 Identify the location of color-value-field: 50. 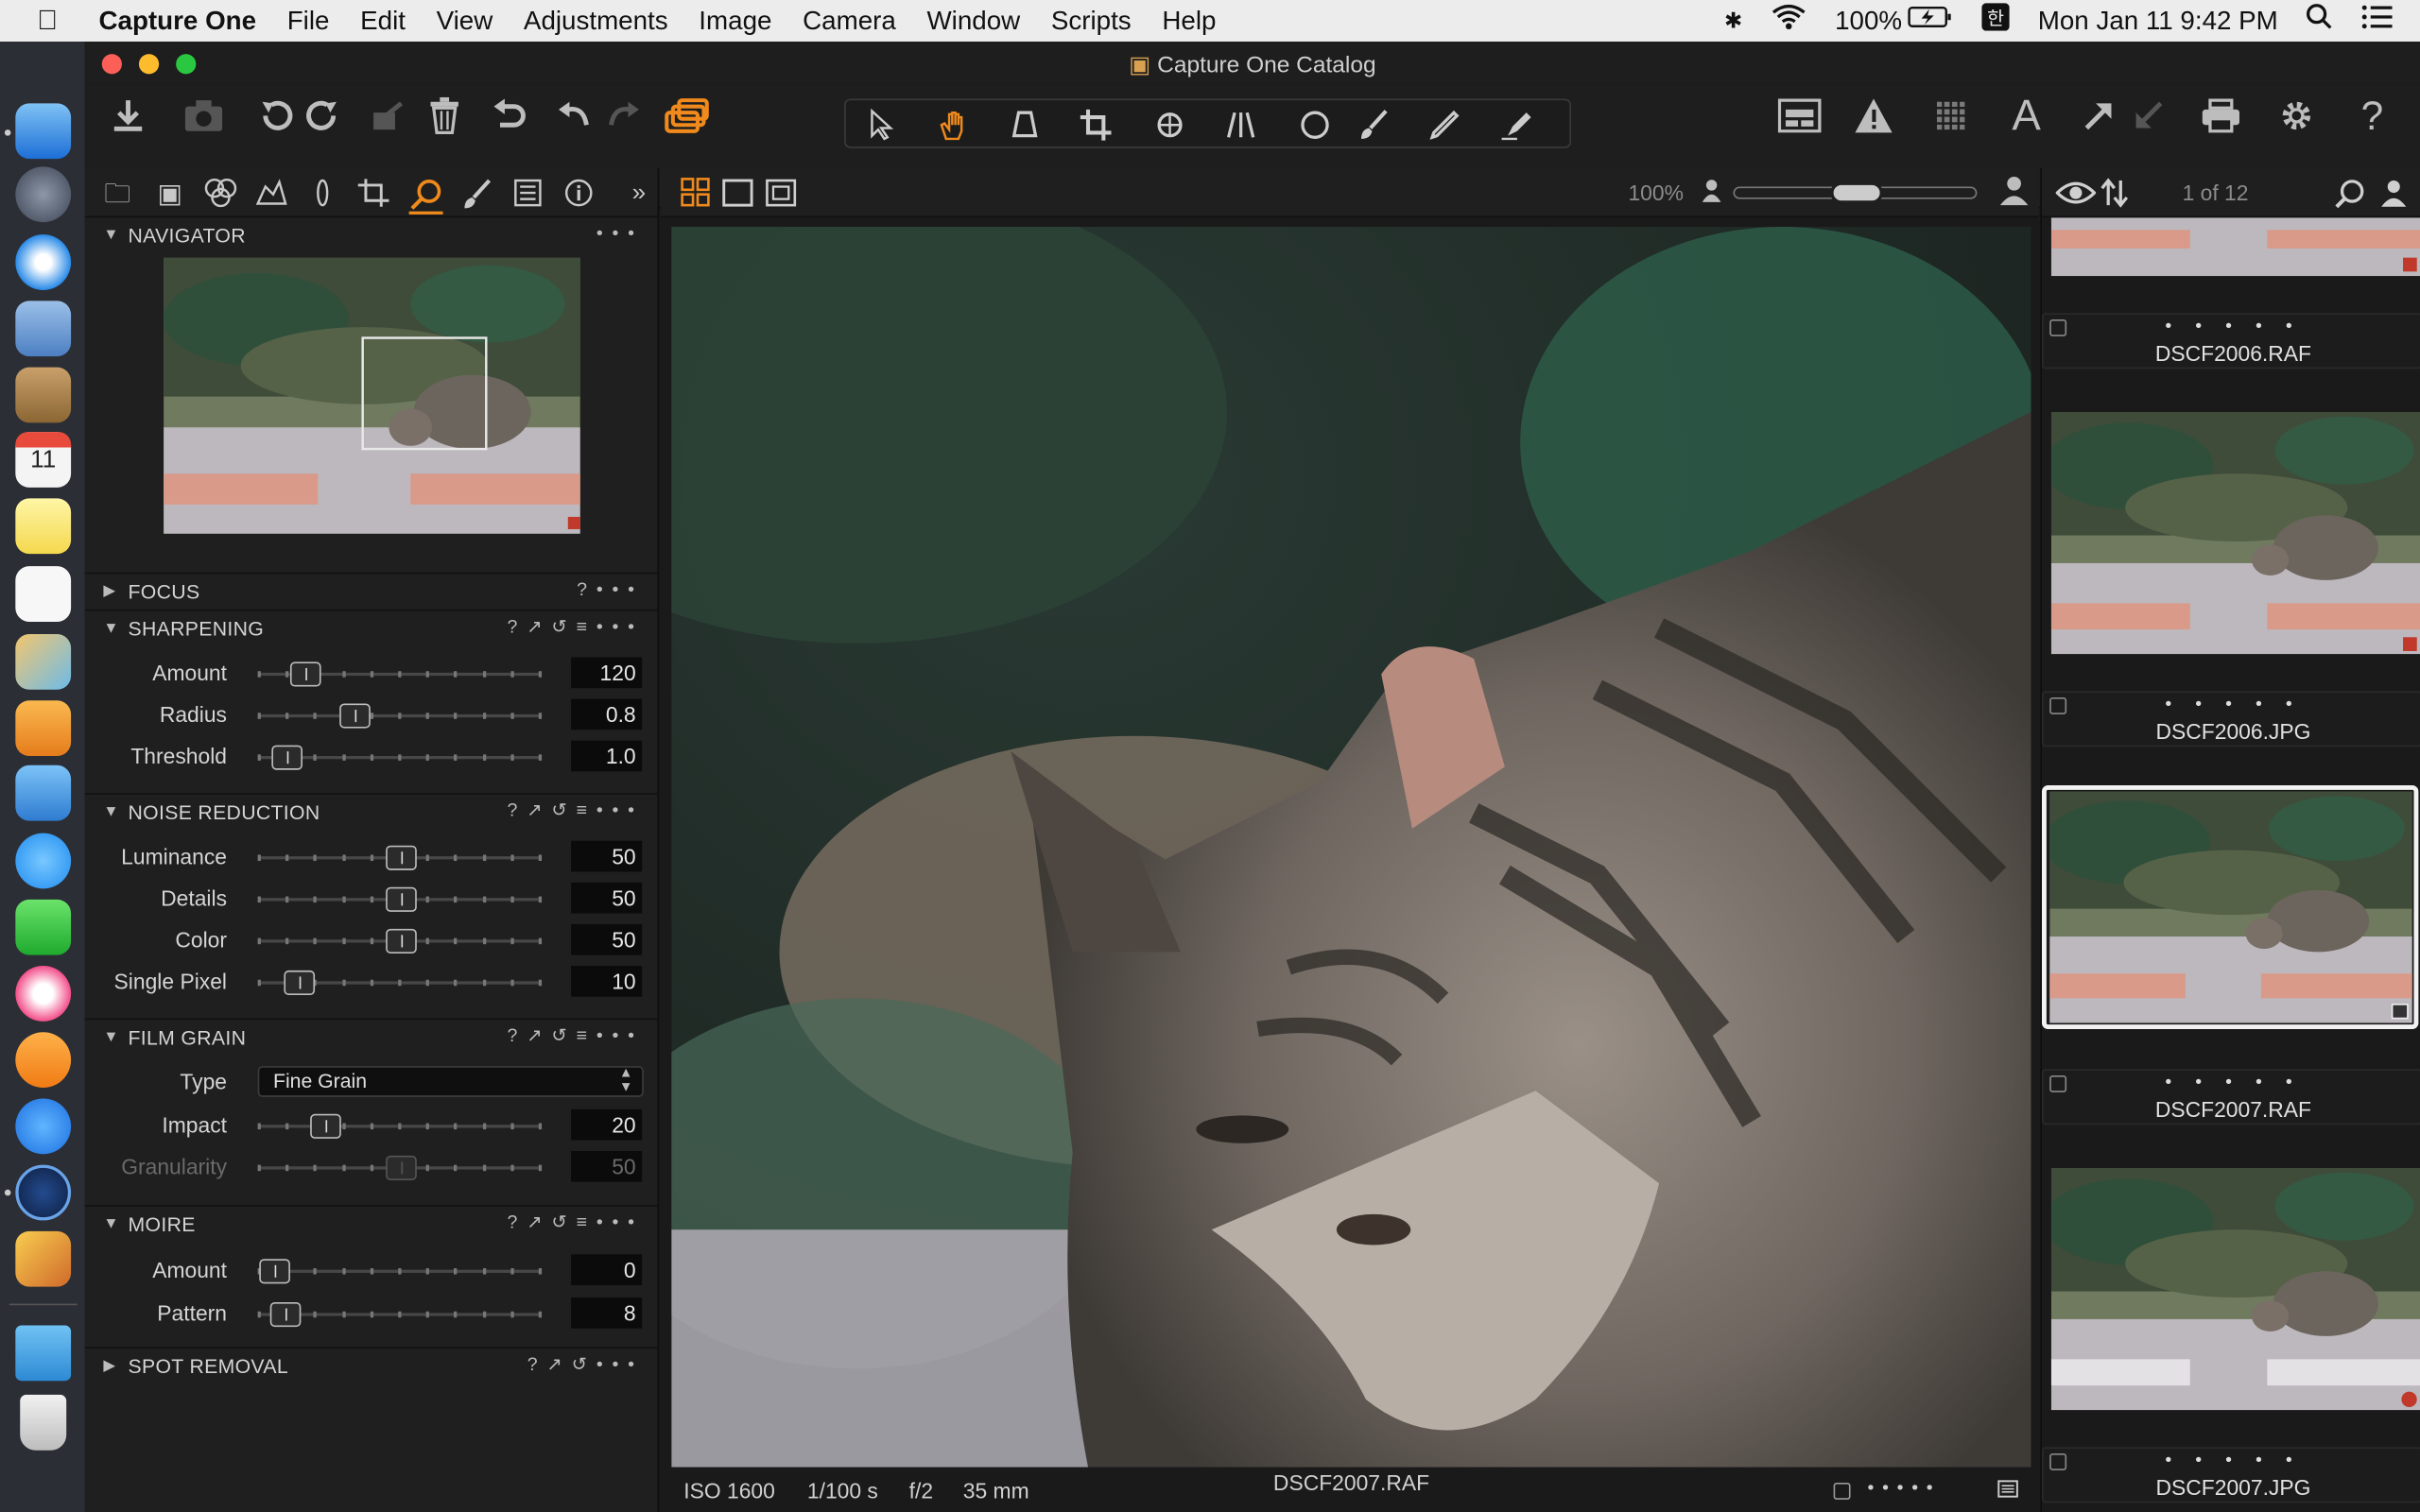
(607, 939).